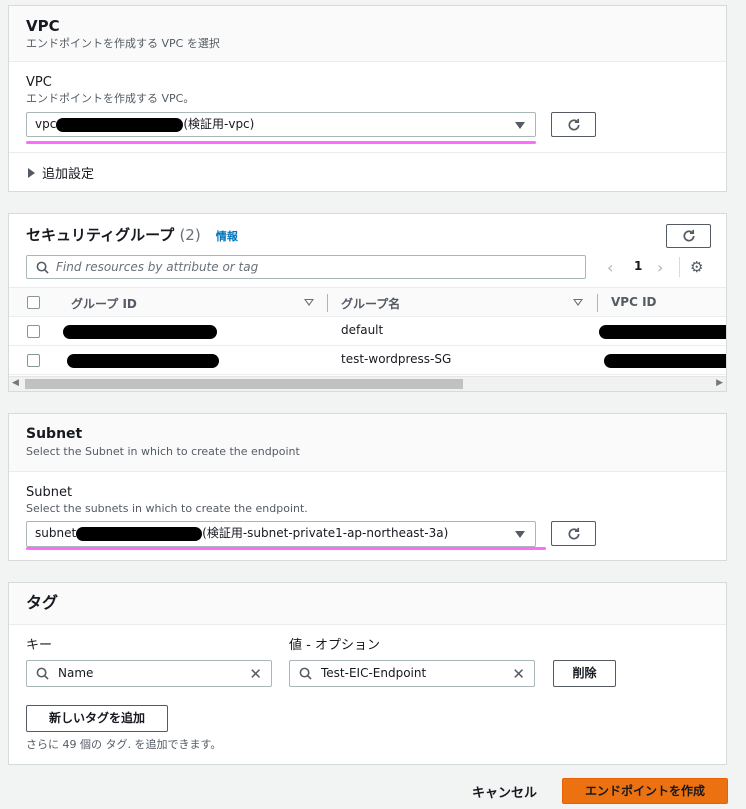 The width and height of the screenshot is (746, 809). Describe the element at coordinates (33, 302) in the screenshot. I see `select-all-checkbox` at that location.